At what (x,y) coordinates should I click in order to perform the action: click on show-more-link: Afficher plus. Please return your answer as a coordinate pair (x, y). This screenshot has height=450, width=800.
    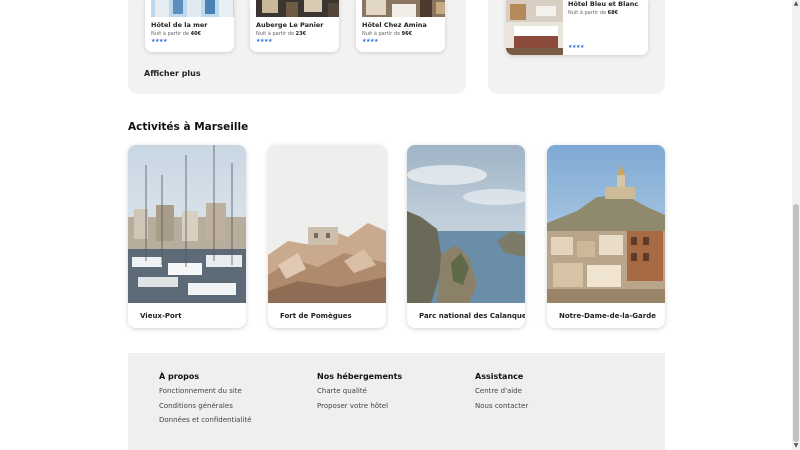
    Looking at the image, I should click on (172, 73).